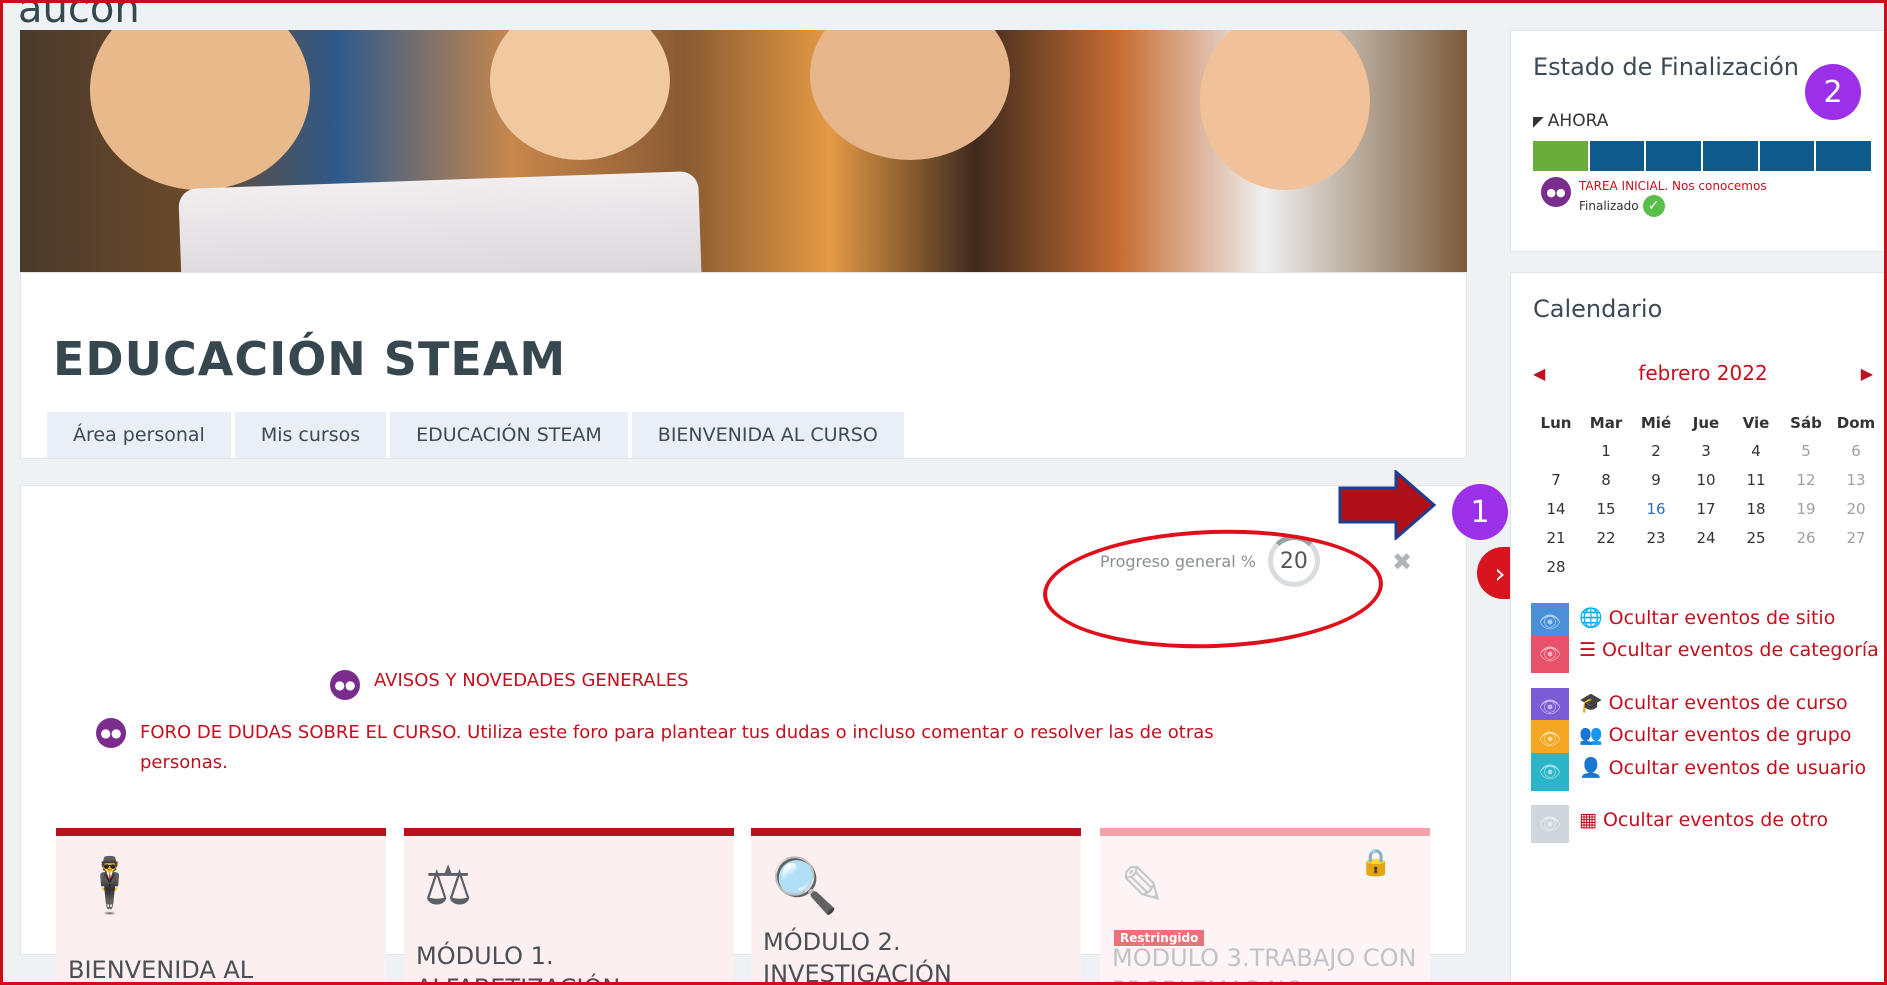  What do you see at coordinates (1387, 505) in the screenshot?
I see `annotation-arrow` at bounding box center [1387, 505].